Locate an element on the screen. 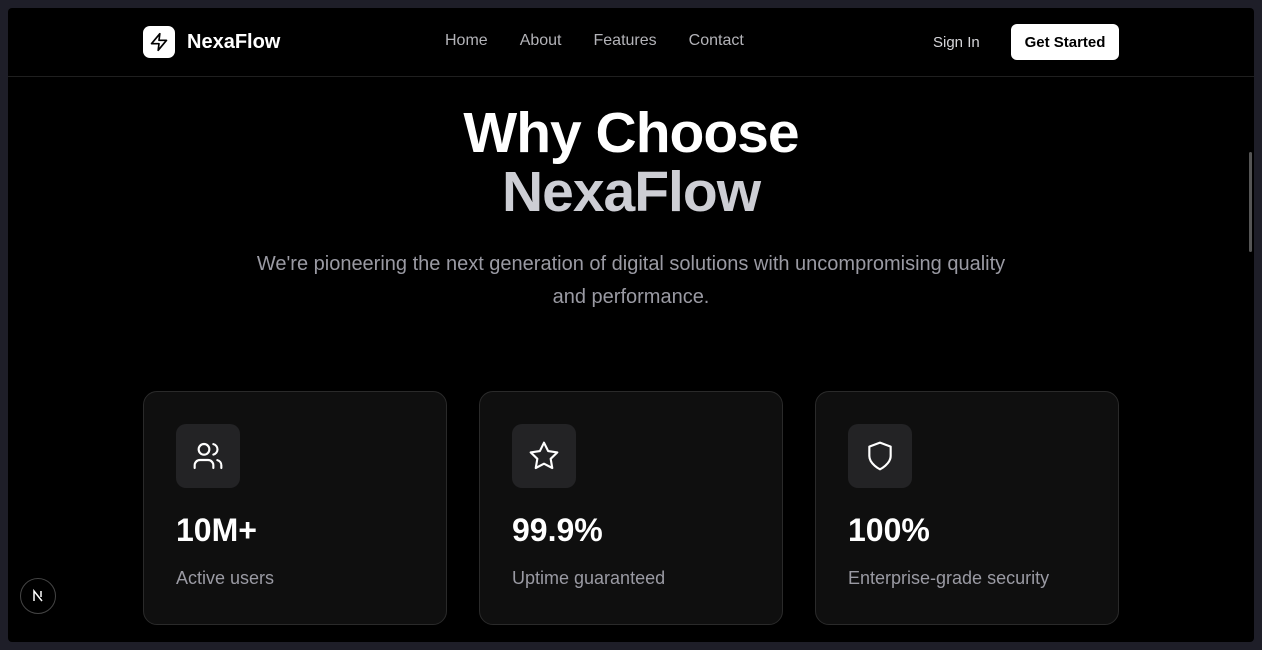  nav-links: Home About Features Contact is located at coordinates (610, 41).